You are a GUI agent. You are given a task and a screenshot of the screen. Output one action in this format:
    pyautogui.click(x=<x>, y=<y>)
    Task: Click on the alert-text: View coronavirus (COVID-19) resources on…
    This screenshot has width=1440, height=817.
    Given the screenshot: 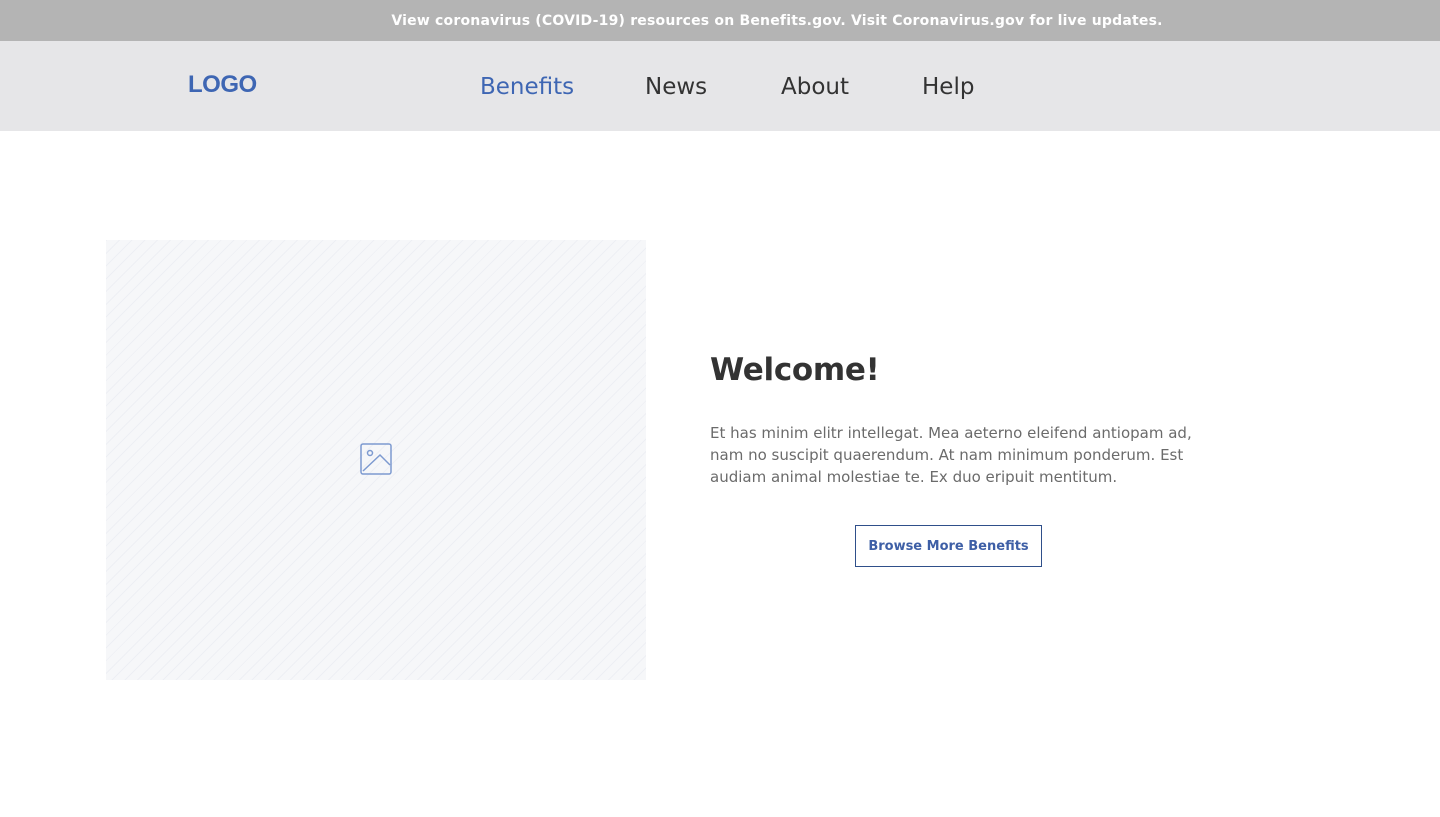 What is the action you would take?
    pyautogui.click(x=777, y=20)
    